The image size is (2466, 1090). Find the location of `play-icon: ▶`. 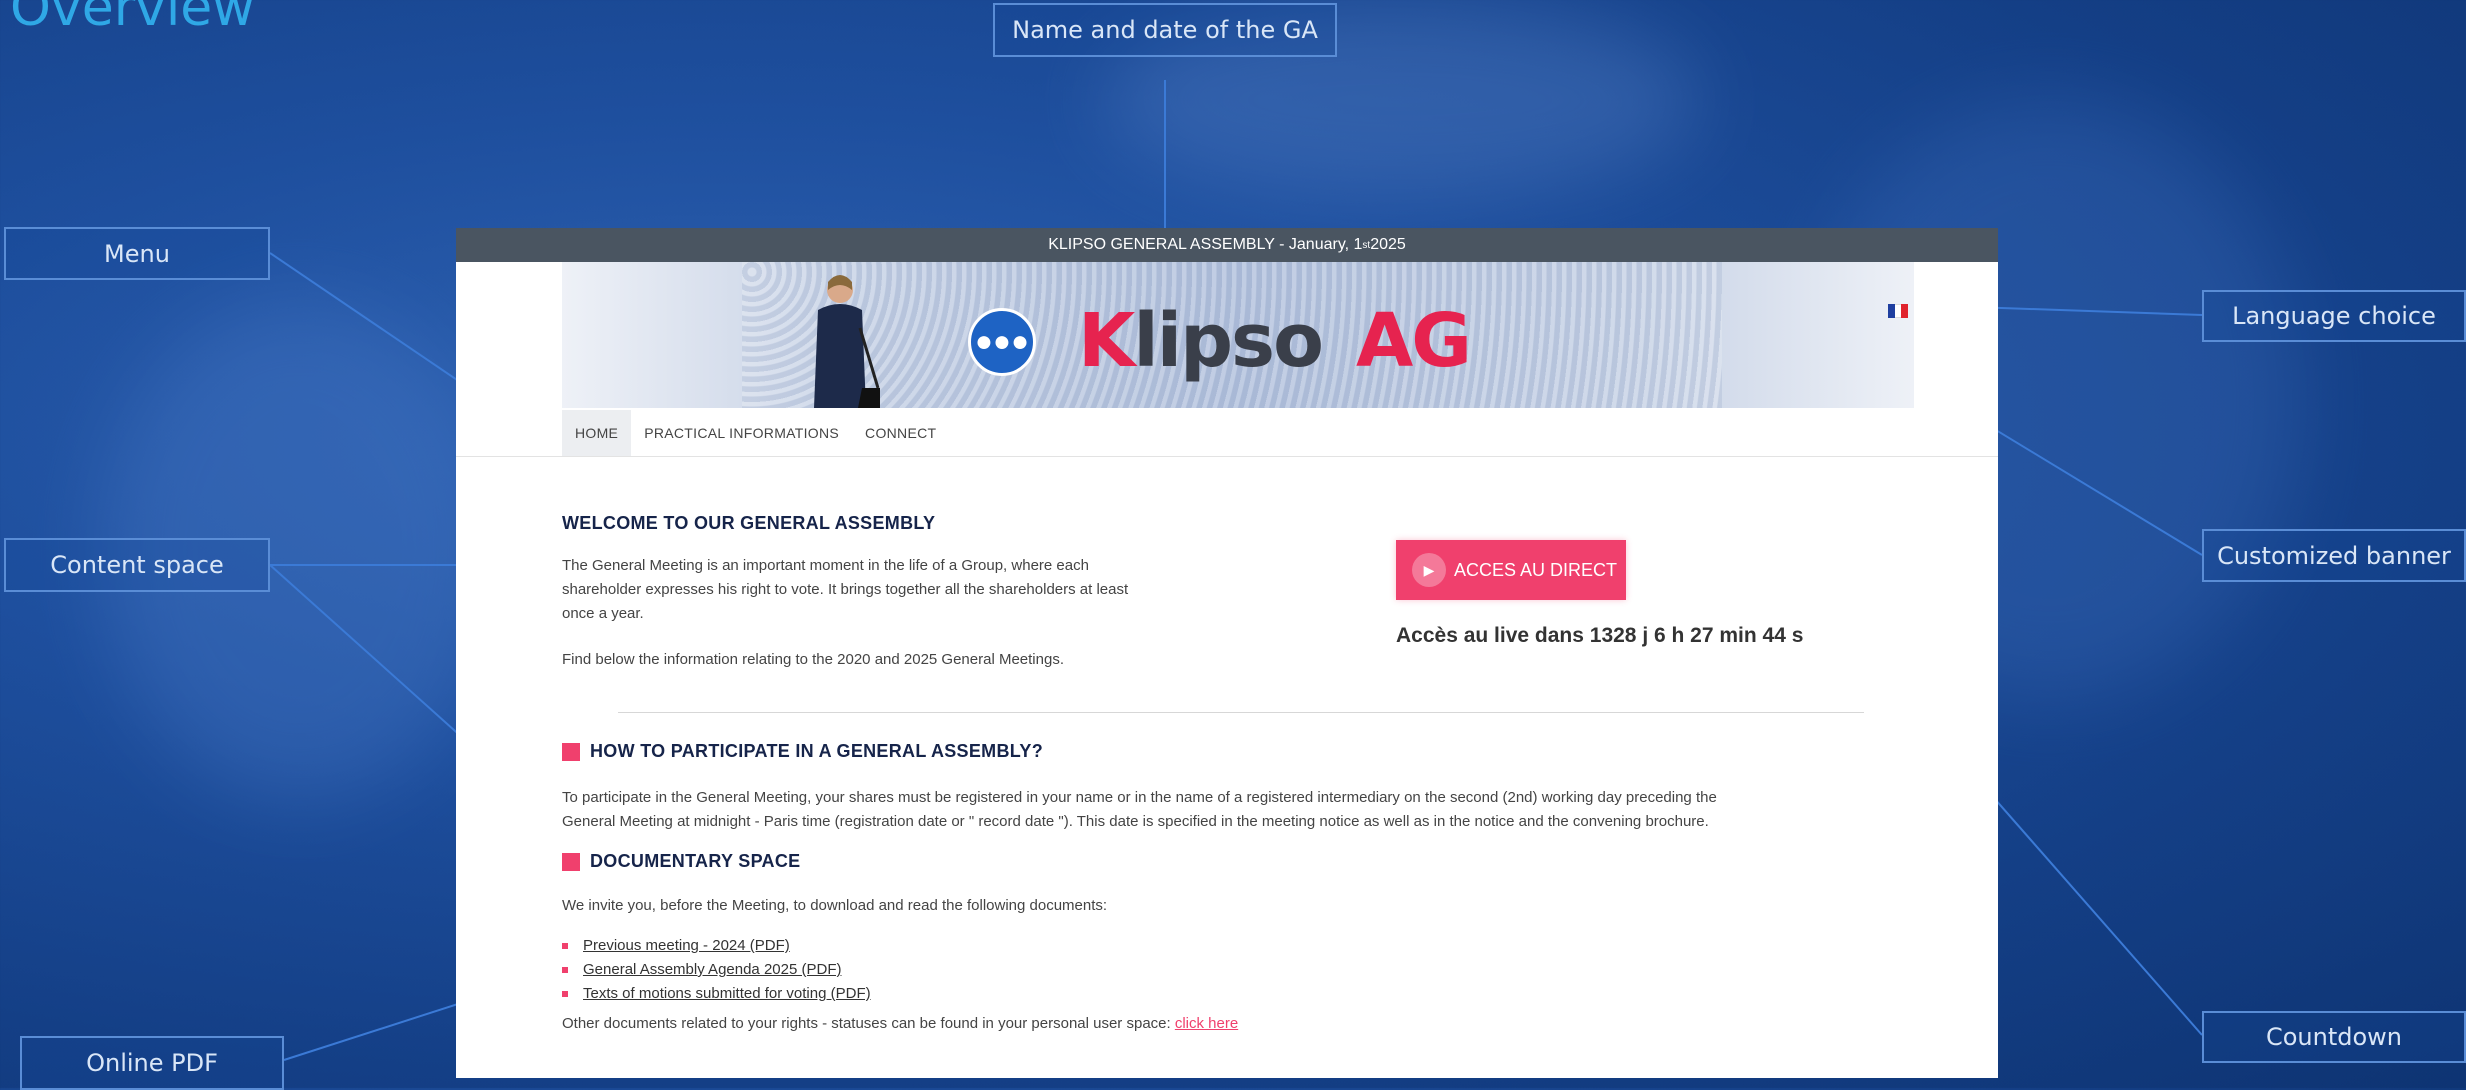

play-icon: ▶ is located at coordinates (1429, 570).